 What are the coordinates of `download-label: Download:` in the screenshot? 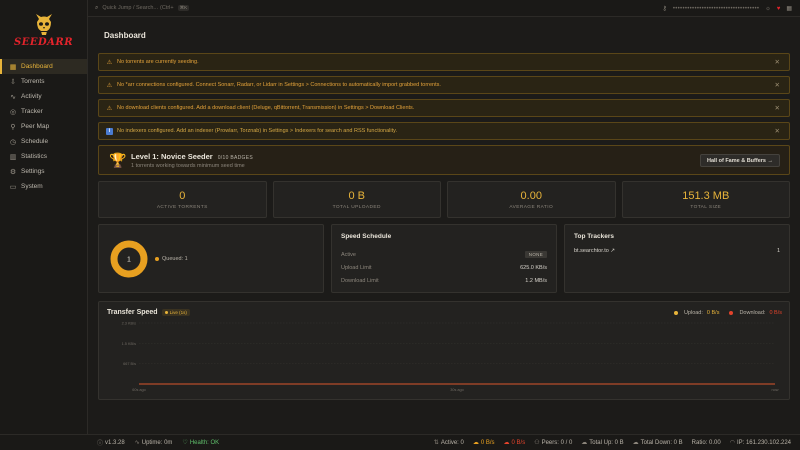 It's located at (752, 313).